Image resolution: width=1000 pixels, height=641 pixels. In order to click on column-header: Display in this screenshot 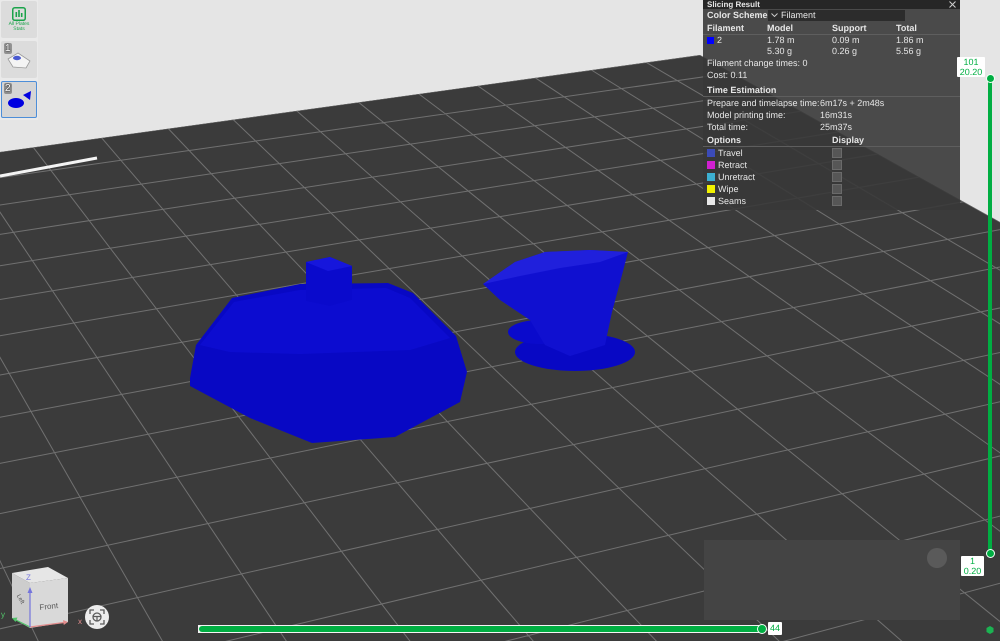, I will do `click(849, 140)`.